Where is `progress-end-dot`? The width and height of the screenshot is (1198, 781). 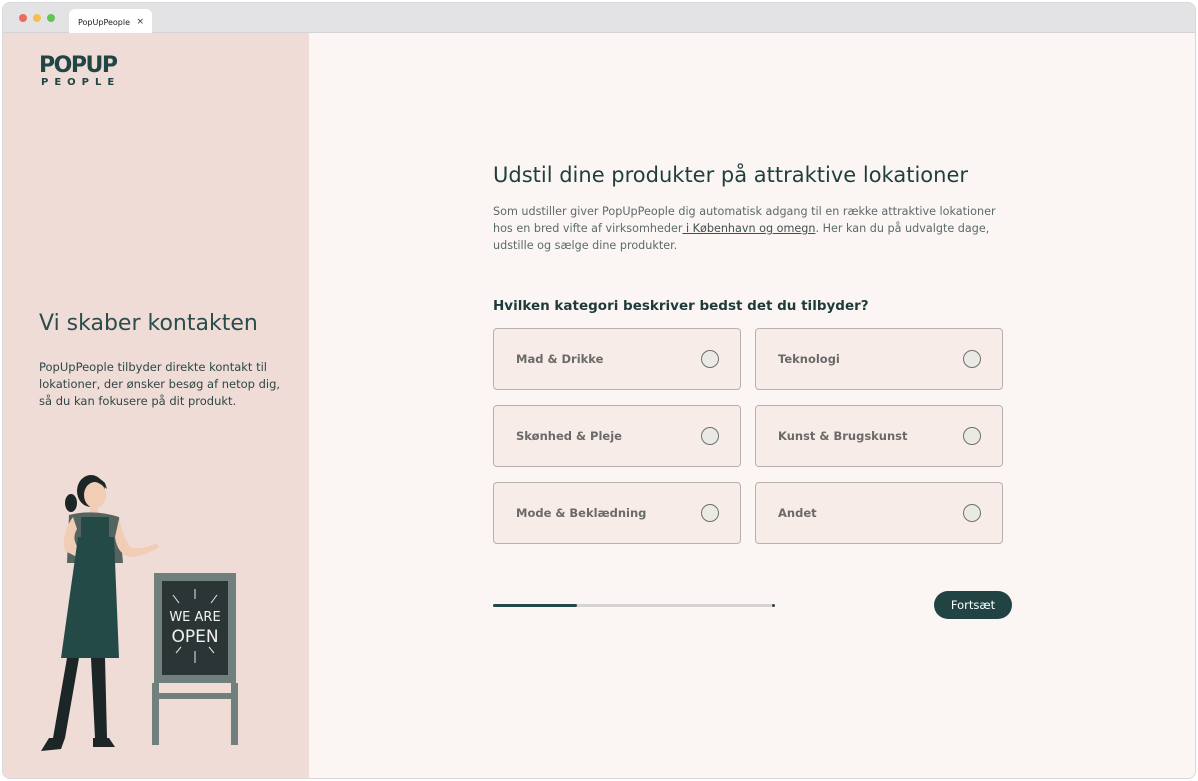 progress-end-dot is located at coordinates (773, 605).